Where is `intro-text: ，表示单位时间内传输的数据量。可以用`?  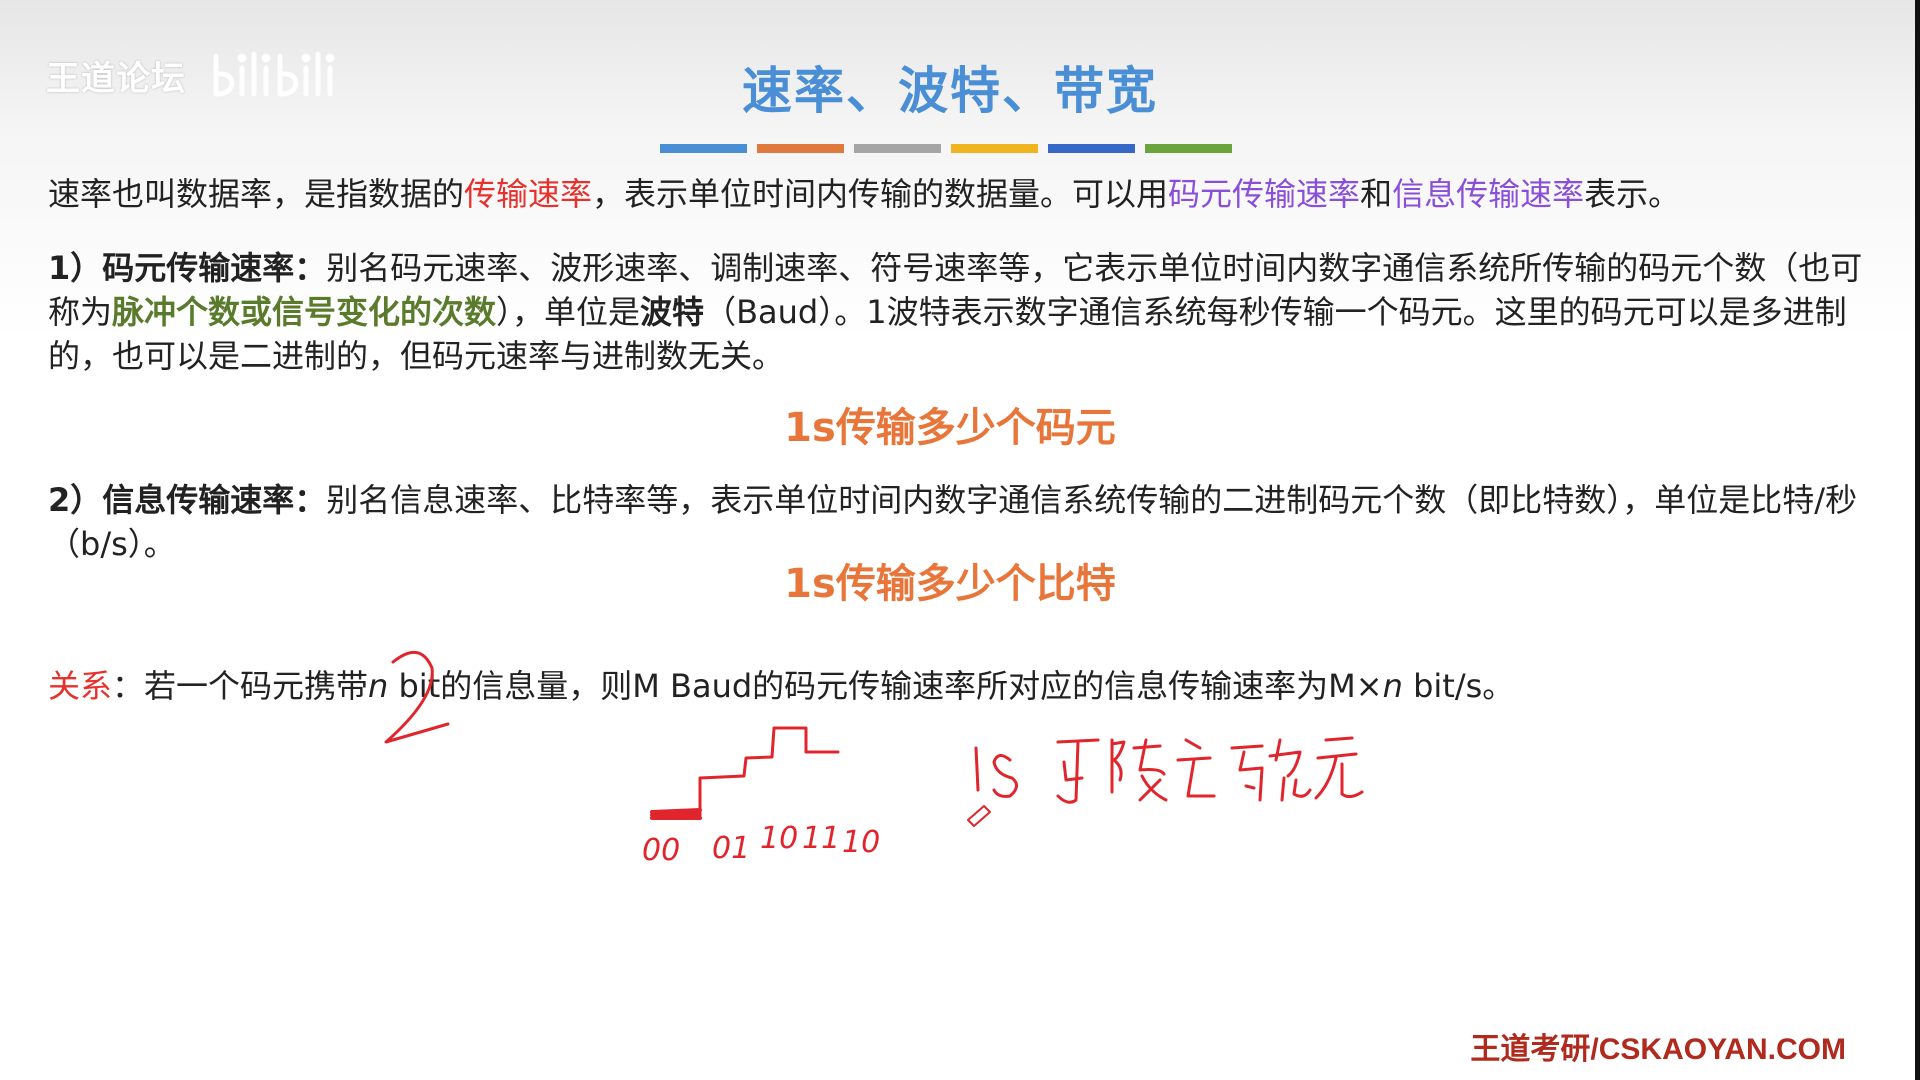
intro-text: ，表示单位时间内传输的数据量。可以用 is located at coordinates (880, 194).